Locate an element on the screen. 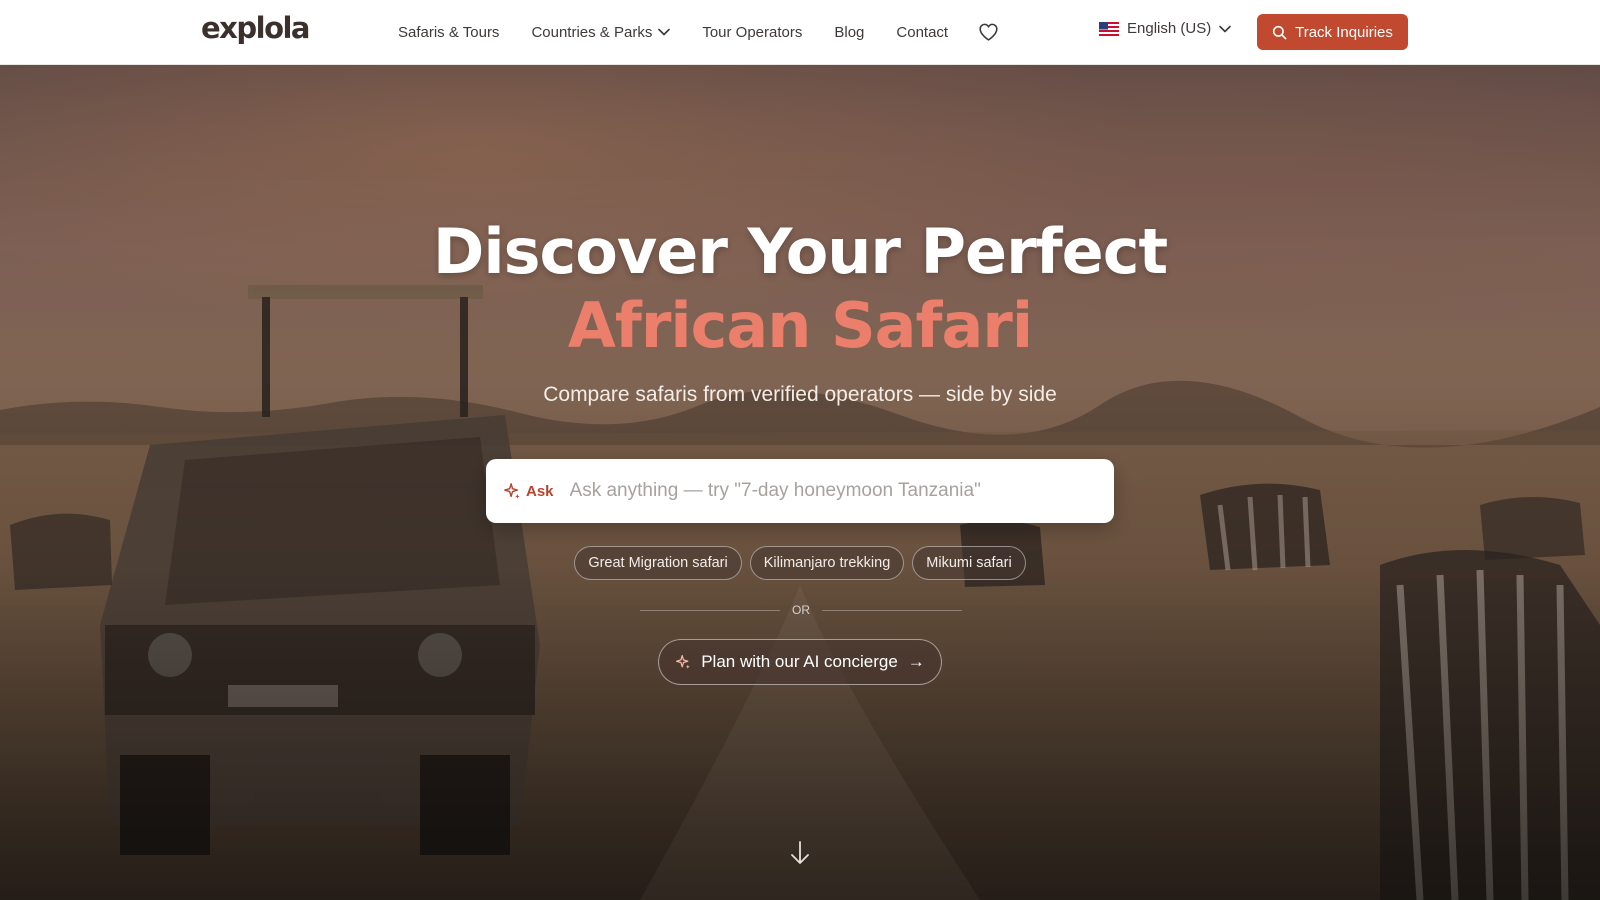  language-label: English (US) is located at coordinates (1169, 28).